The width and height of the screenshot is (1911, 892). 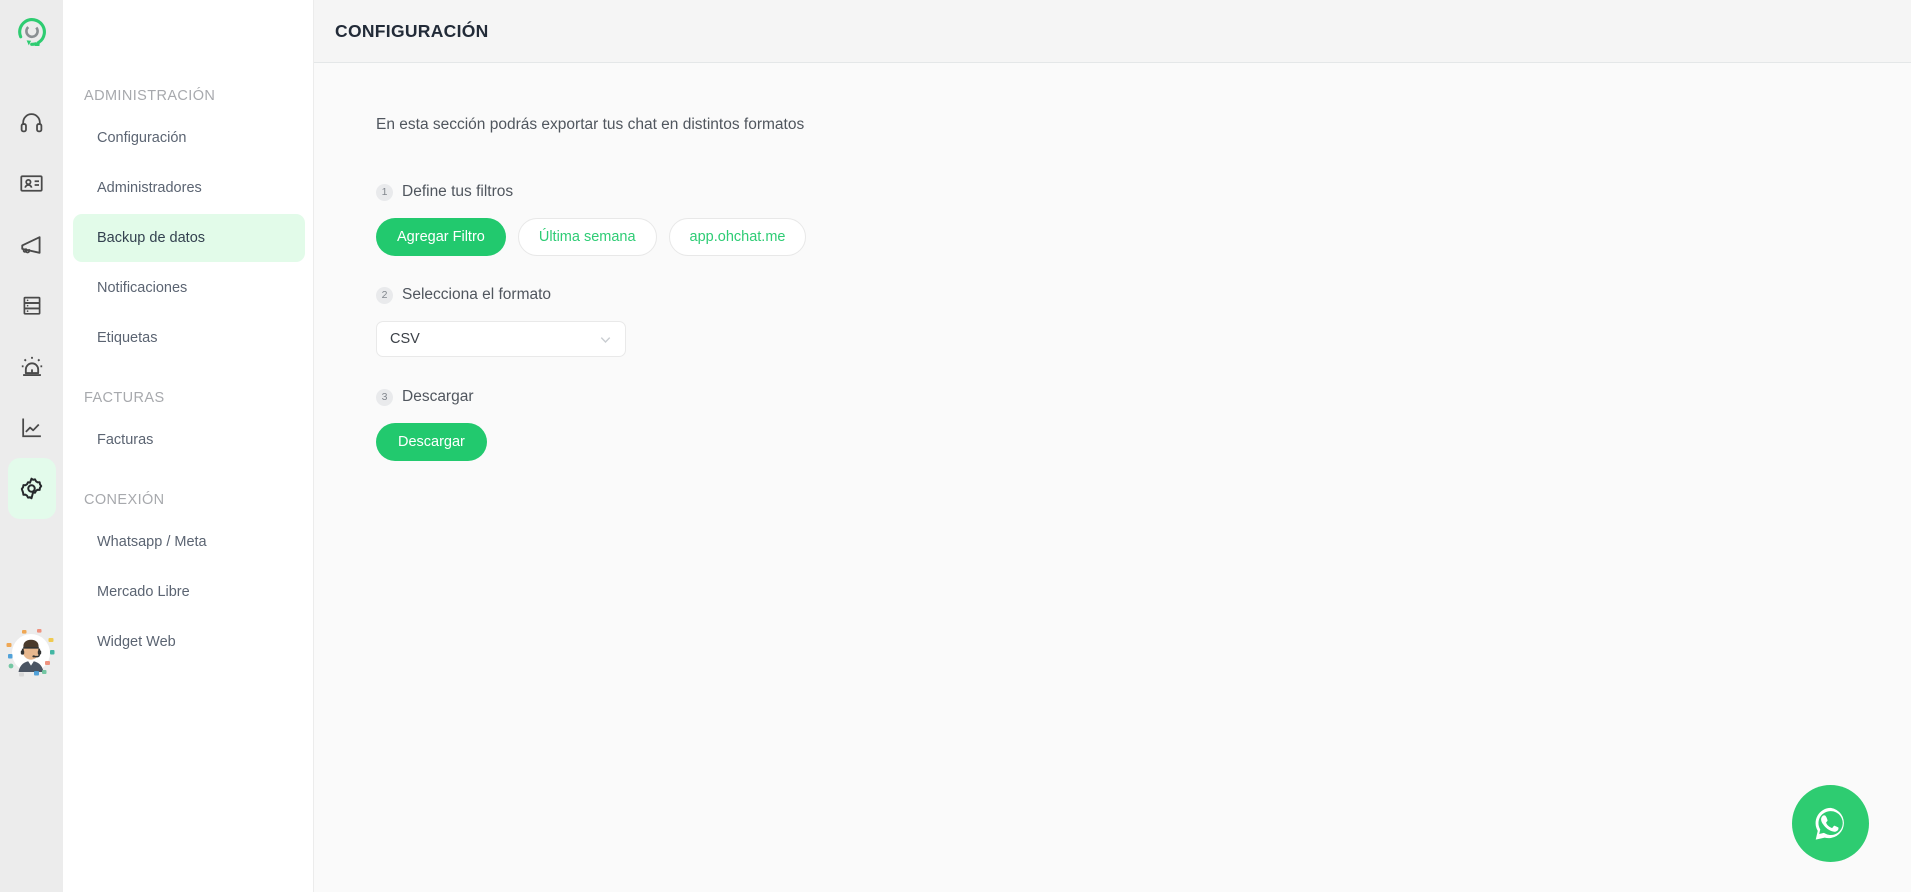 What do you see at coordinates (587, 237) in the screenshot?
I see `filter-chip-ultima-semana: Última semana` at bounding box center [587, 237].